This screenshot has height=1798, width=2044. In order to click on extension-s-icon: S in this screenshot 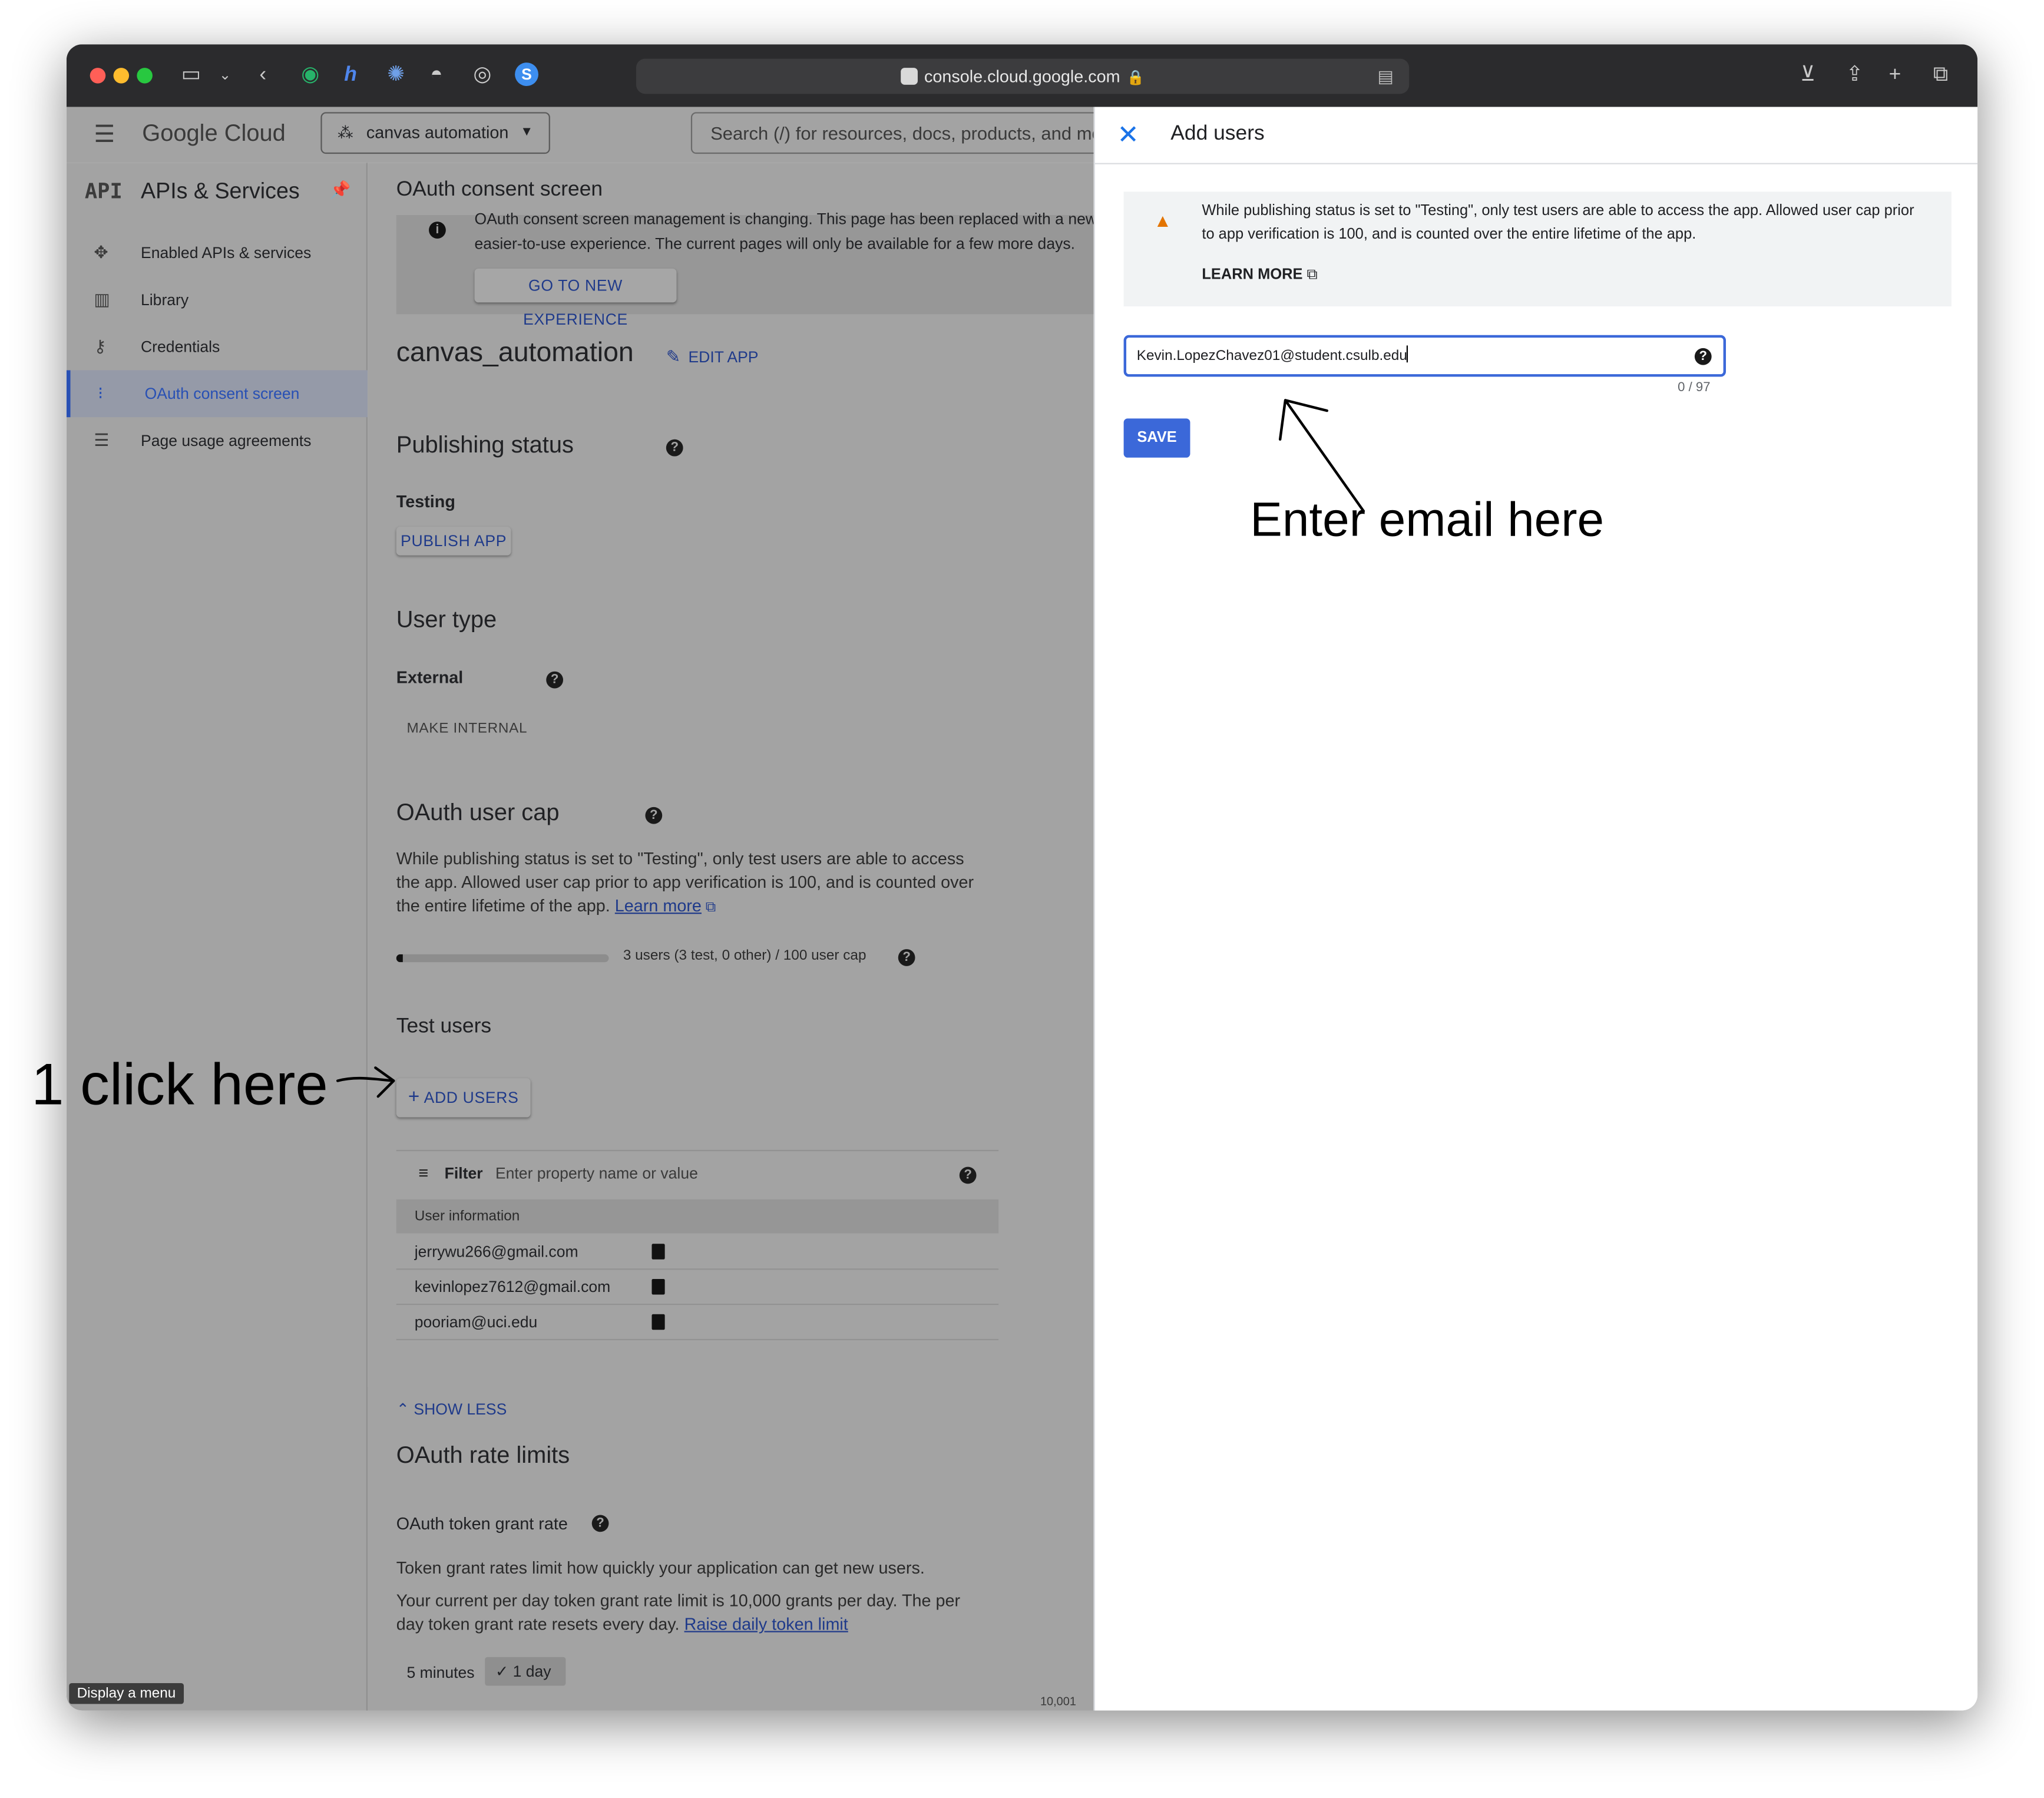, I will do `click(526, 74)`.